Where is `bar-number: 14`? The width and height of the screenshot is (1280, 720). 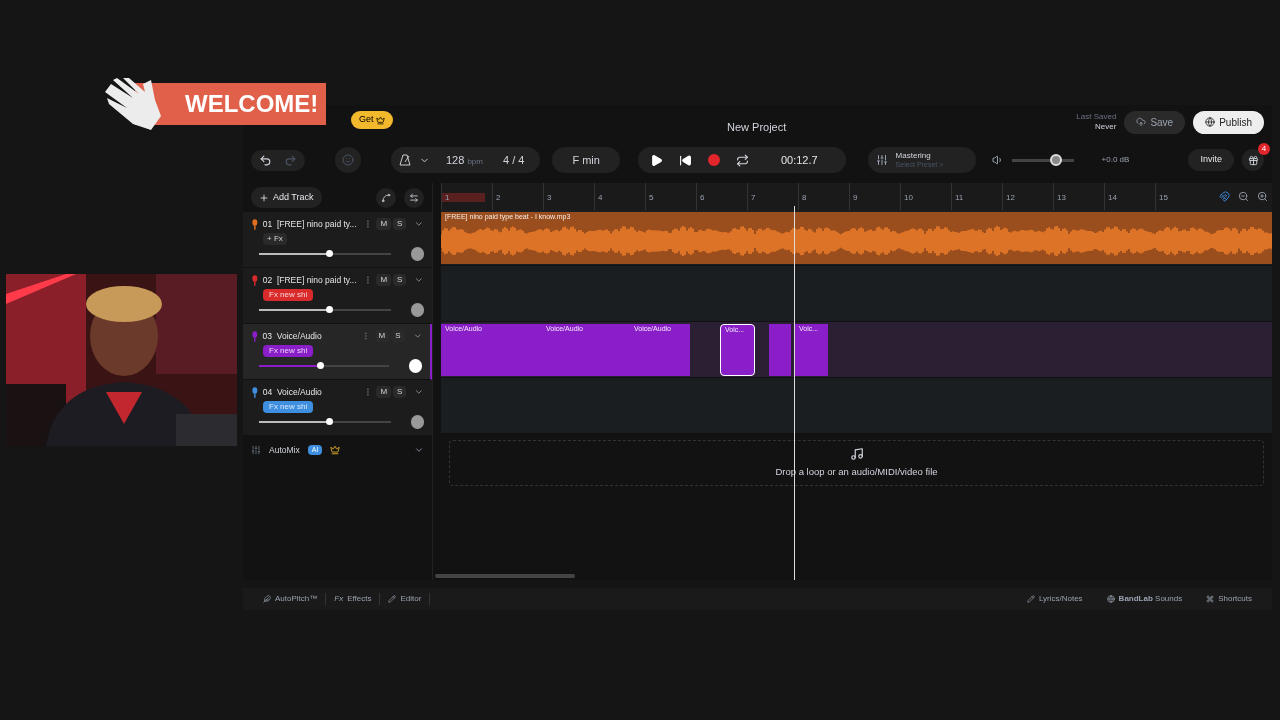 bar-number: 14 is located at coordinates (1112, 197).